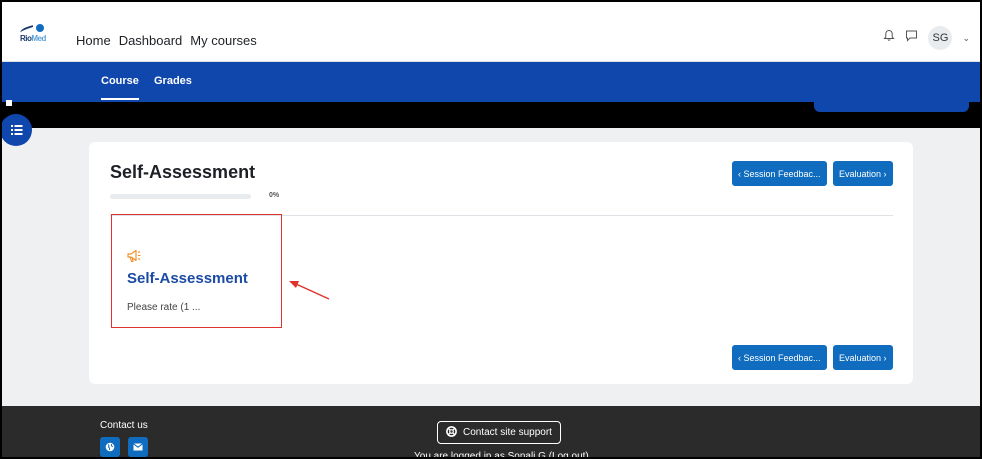  I want to click on contact-heading: Contact us, so click(124, 425).